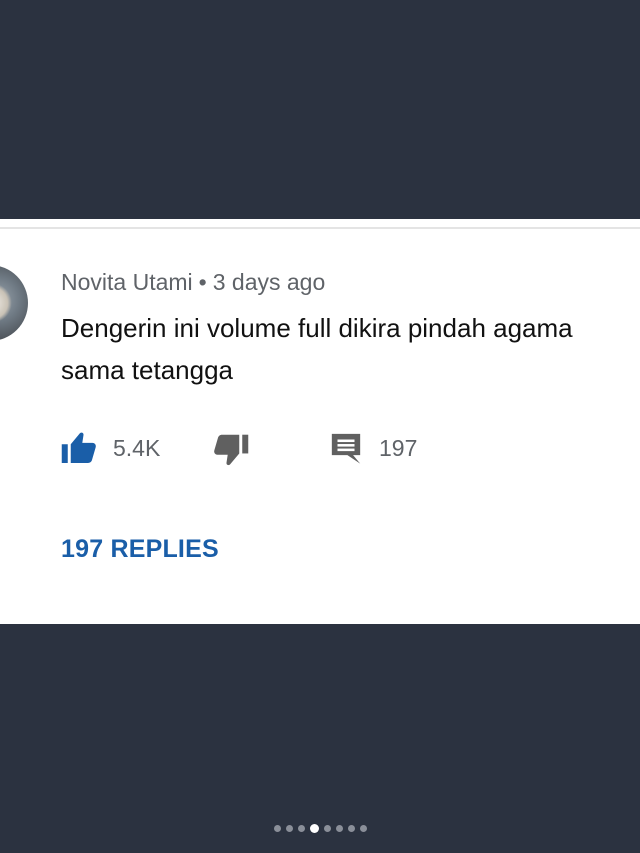 The width and height of the screenshot is (640, 853). What do you see at coordinates (320, 828) in the screenshot?
I see `carousel-indicator` at bounding box center [320, 828].